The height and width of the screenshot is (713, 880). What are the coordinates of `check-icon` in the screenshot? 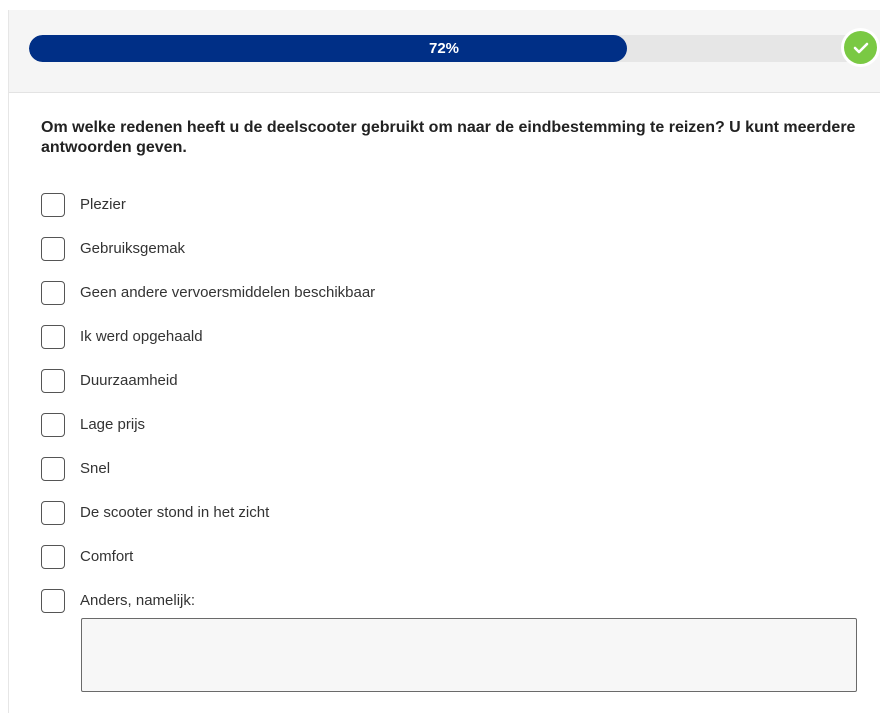 It's located at (860, 47).